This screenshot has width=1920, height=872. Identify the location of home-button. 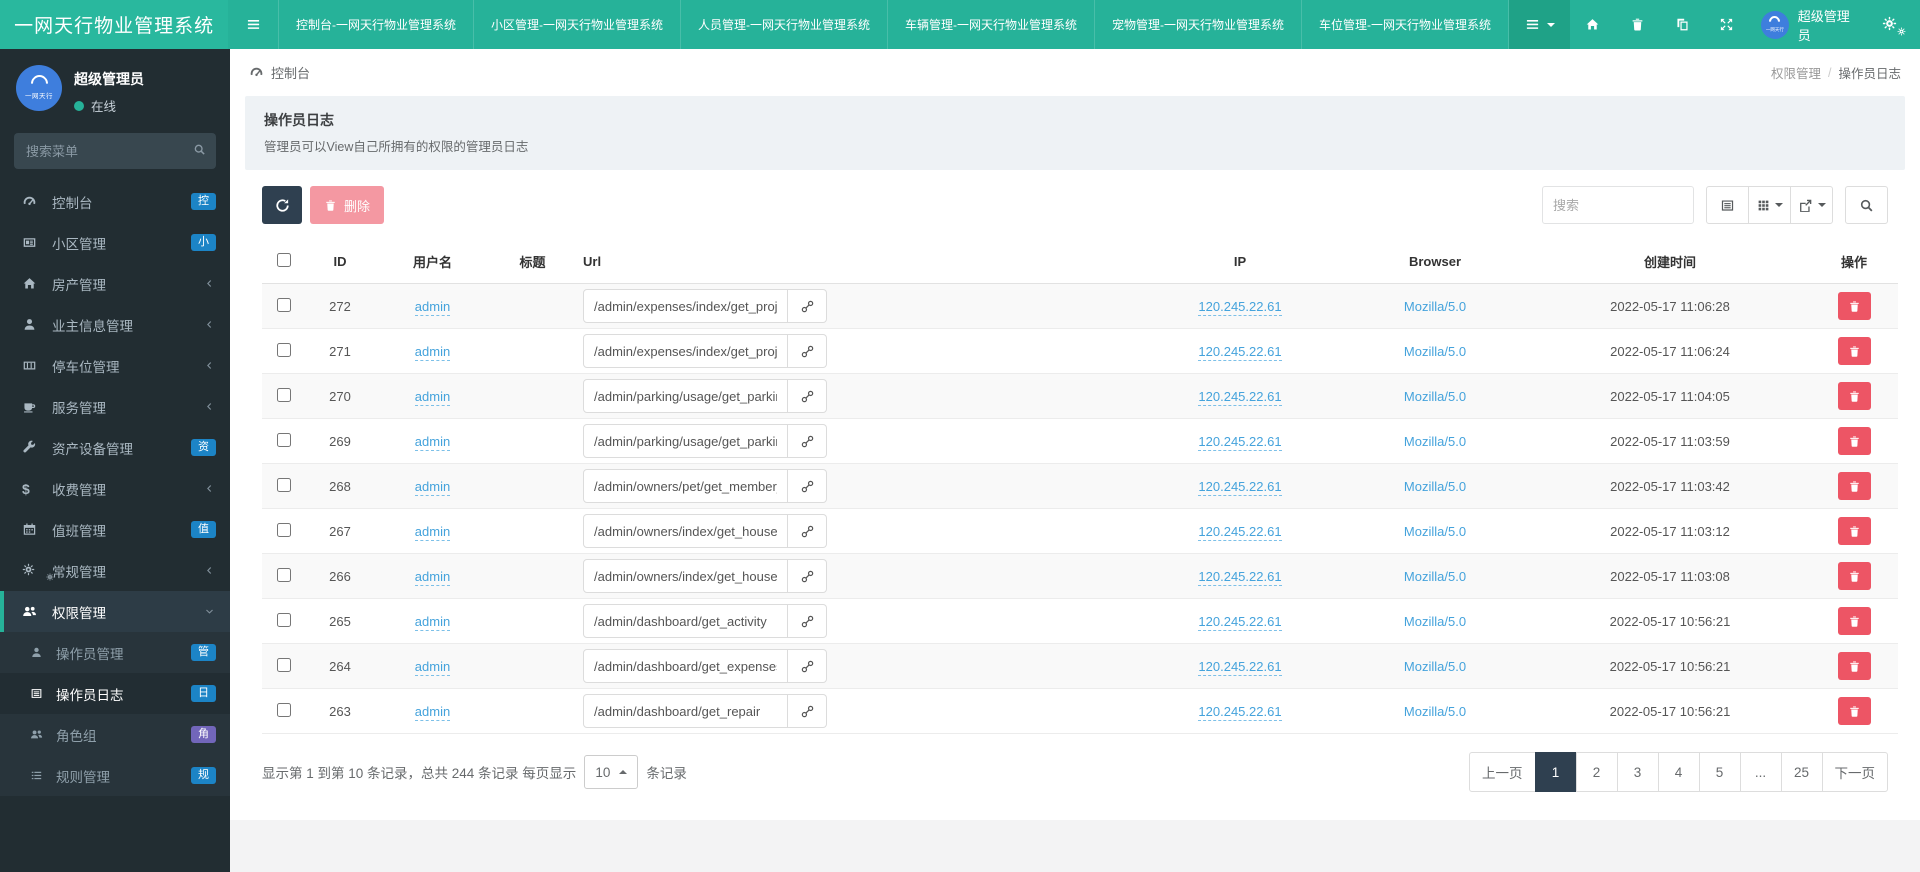
(1592, 24).